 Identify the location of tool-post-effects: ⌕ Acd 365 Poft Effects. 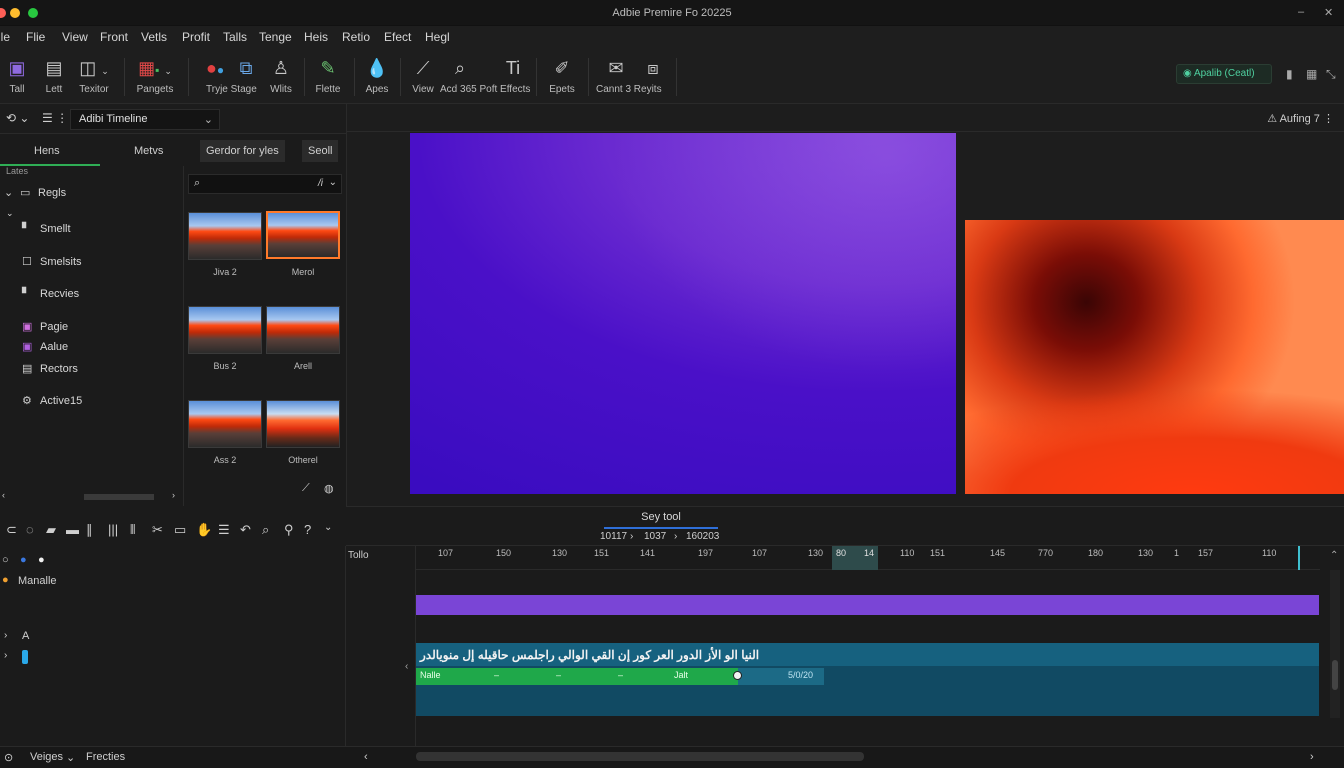
(485, 75).